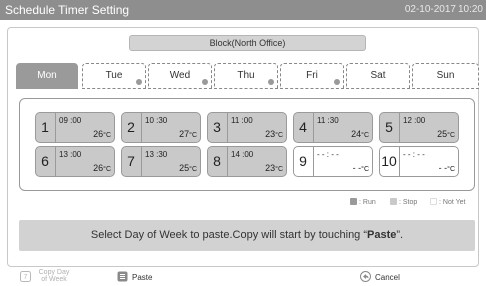 The height and width of the screenshot is (286, 486). Describe the element at coordinates (131, 127) in the screenshot. I see `slot-number: 2` at that location.